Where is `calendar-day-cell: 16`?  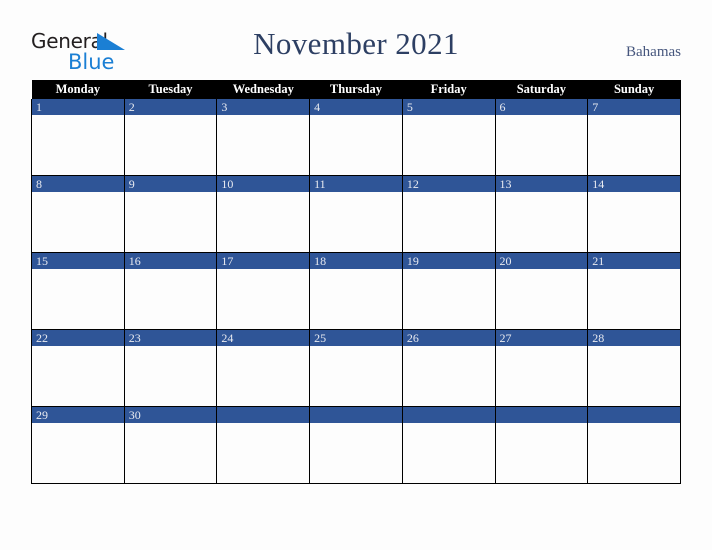
calendar-day-cell: 16 is located at coordinates (170, 291).